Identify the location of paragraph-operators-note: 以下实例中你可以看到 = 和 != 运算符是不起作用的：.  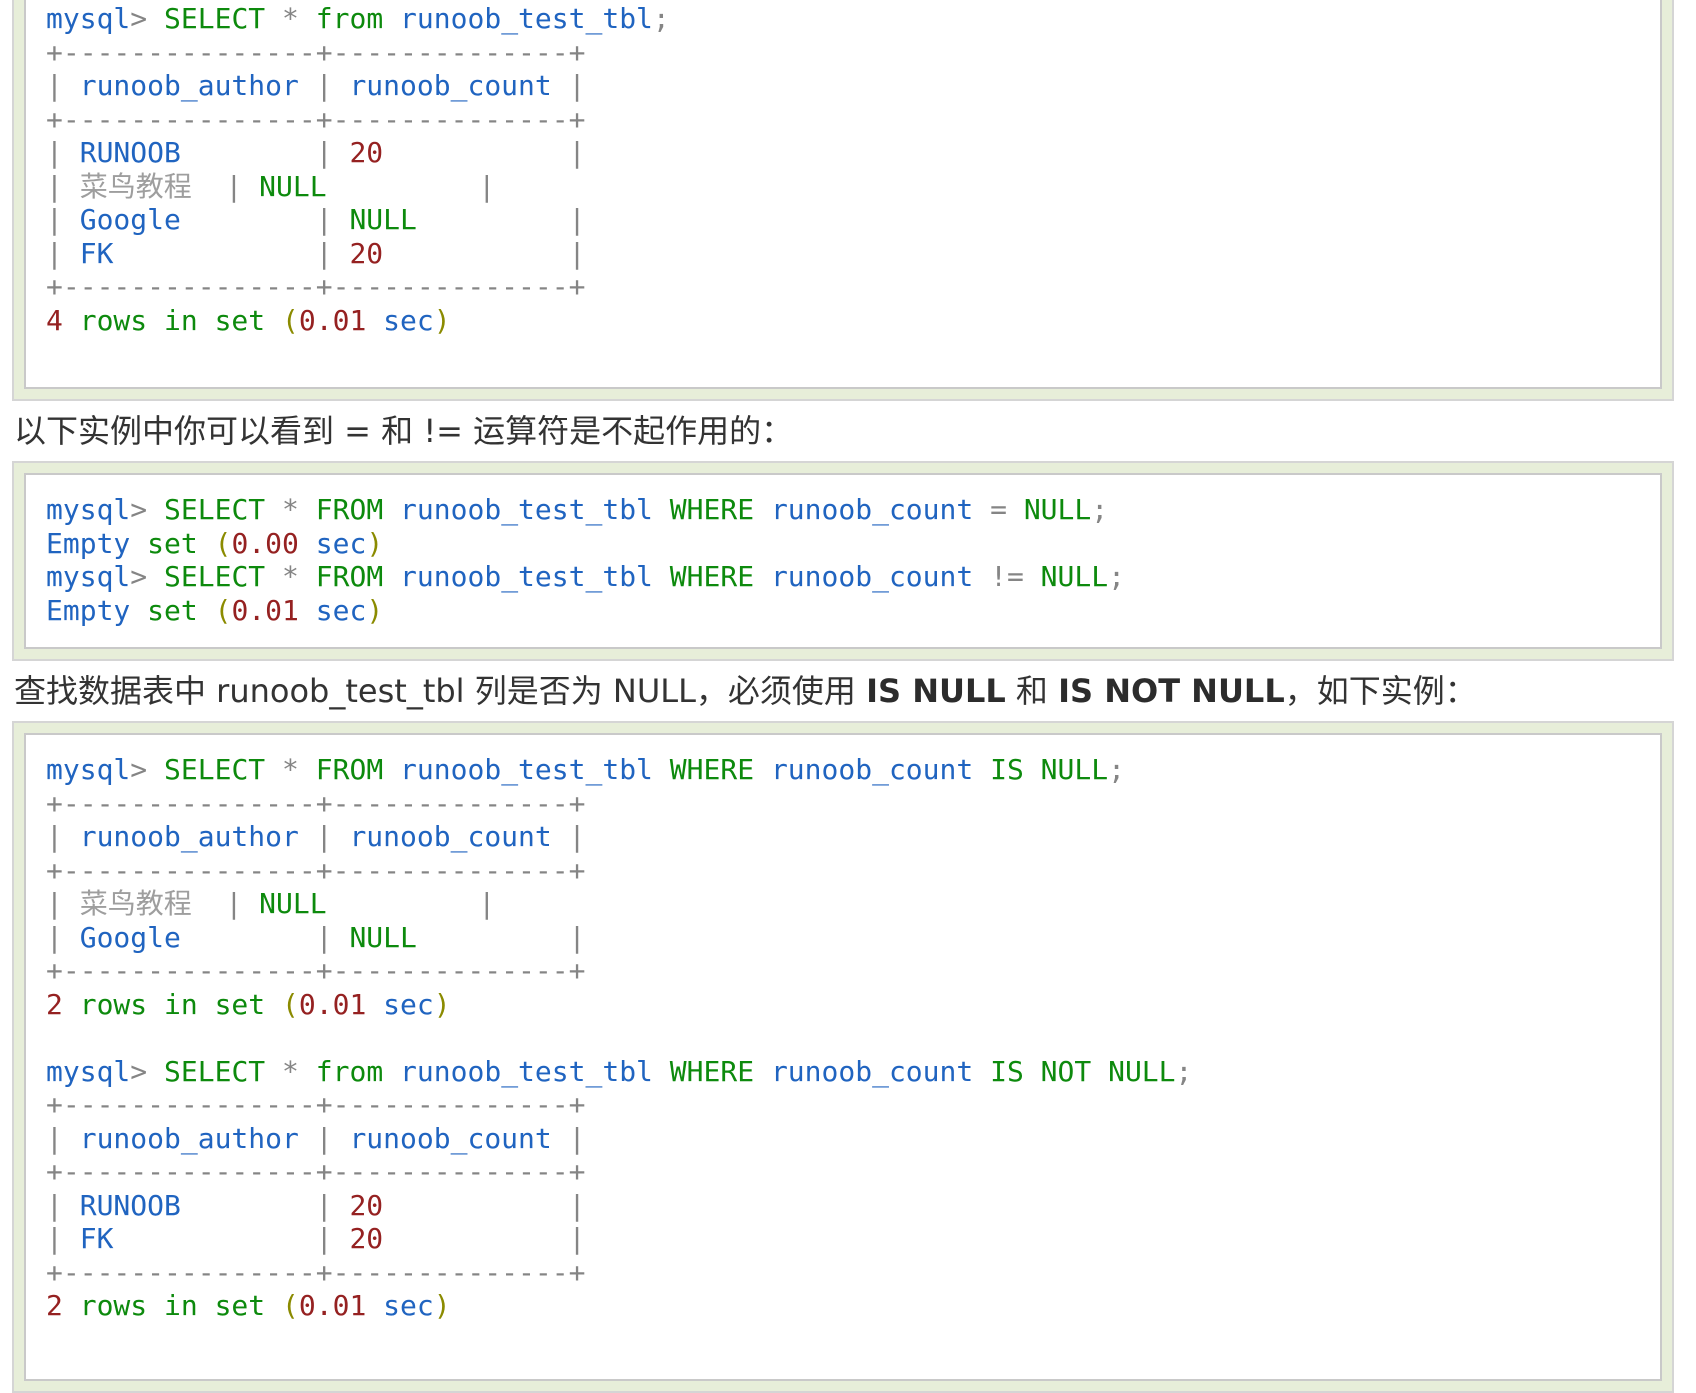
(404, 431).